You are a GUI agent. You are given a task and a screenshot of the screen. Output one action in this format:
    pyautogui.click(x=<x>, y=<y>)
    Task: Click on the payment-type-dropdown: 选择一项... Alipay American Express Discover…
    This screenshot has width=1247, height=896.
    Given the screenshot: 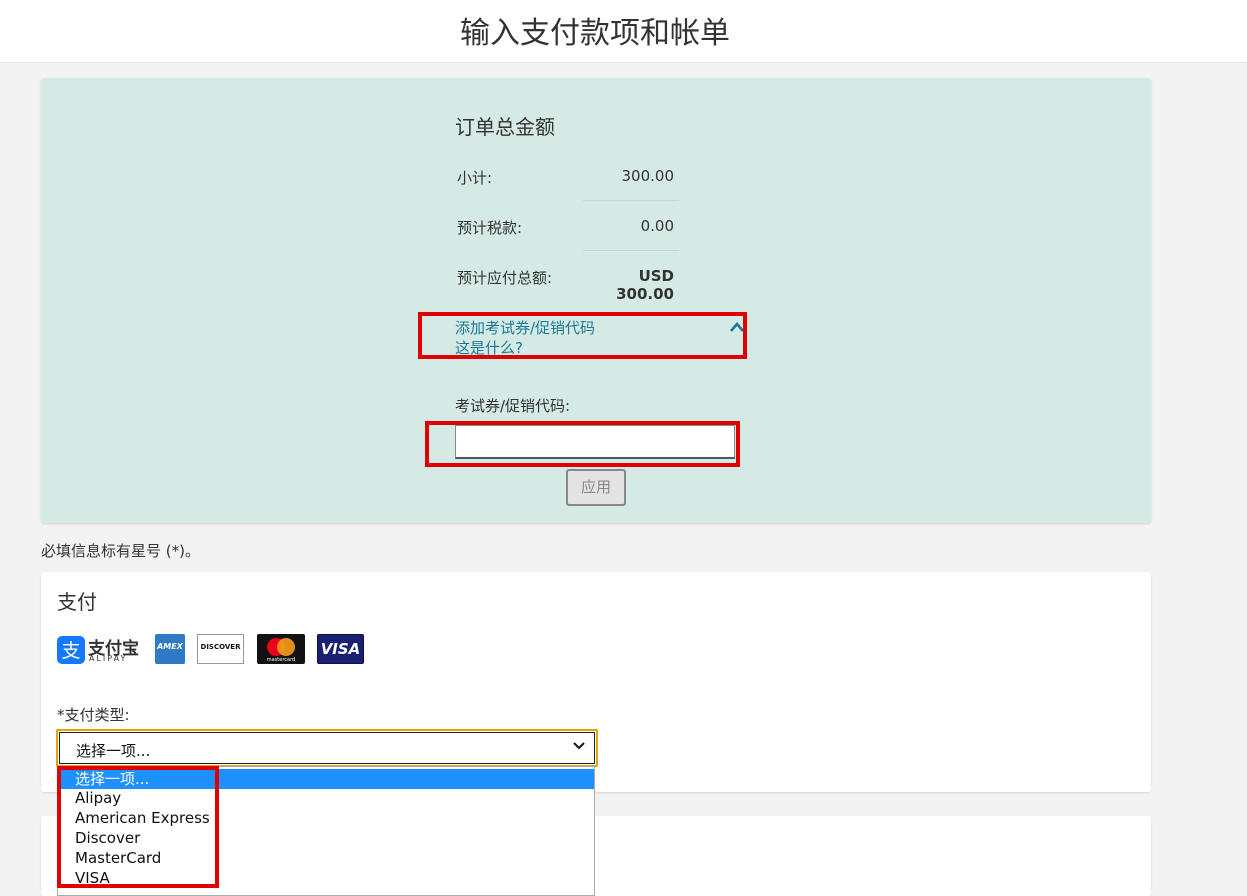 What is the action you would take?
    pyautogui.click(x=326, y=831)
    